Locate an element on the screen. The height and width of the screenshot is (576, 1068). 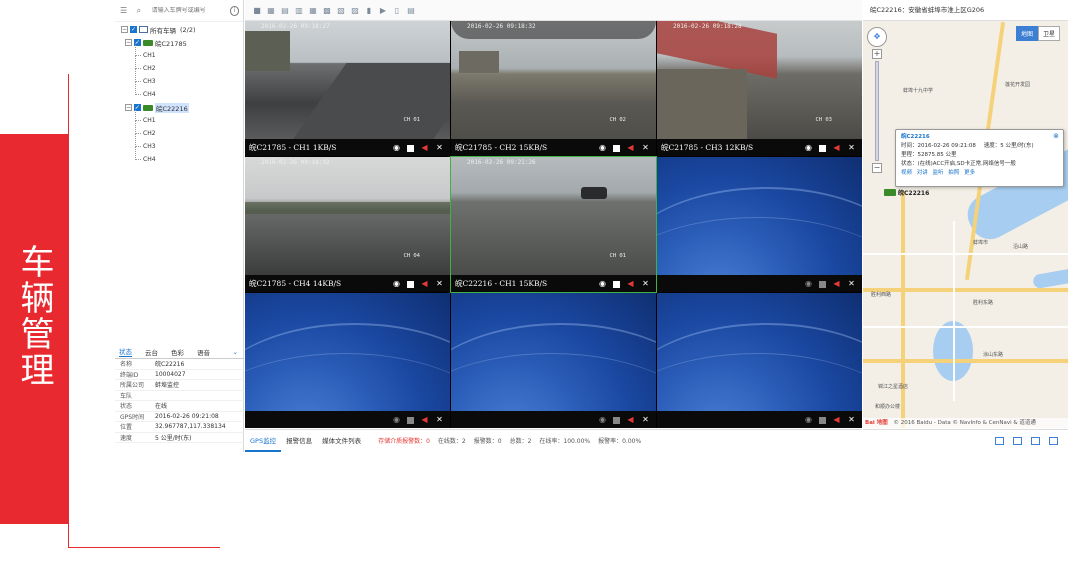
layout-8-icon: ▥ is located at coordinates (299, 10).